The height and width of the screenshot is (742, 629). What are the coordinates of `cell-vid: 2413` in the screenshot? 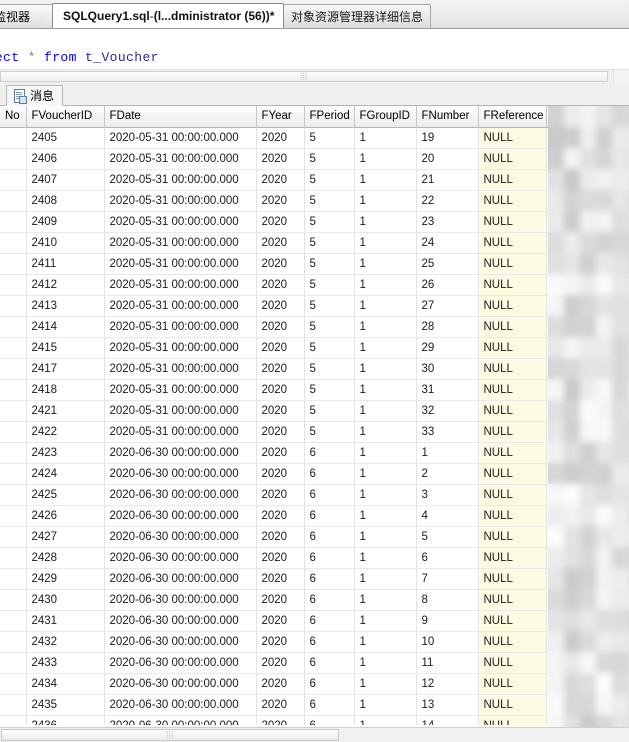 It's located at (65, 306).